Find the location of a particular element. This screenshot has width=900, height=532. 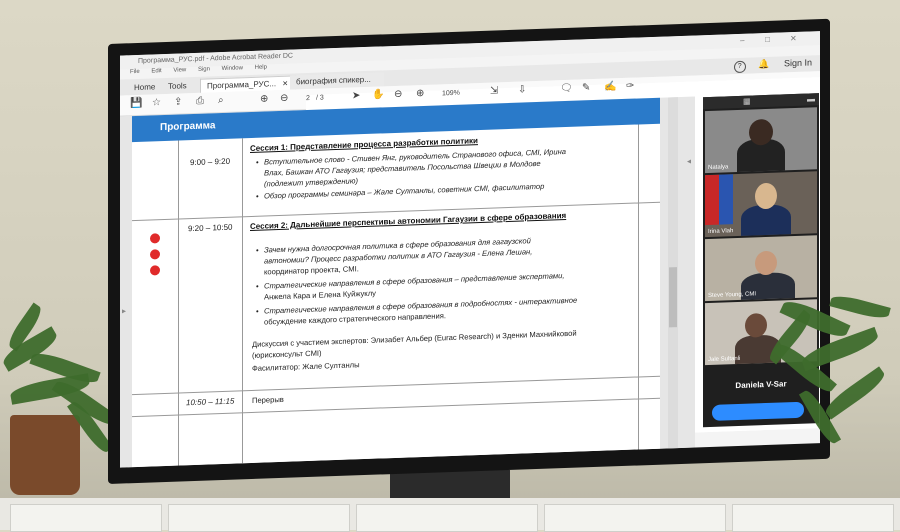

draw-icon: ✍ is located at coordinates (610, 86).